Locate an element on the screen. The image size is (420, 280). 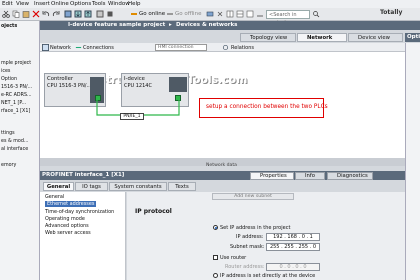
menu-options: Options is located at coordinates (80, 4).